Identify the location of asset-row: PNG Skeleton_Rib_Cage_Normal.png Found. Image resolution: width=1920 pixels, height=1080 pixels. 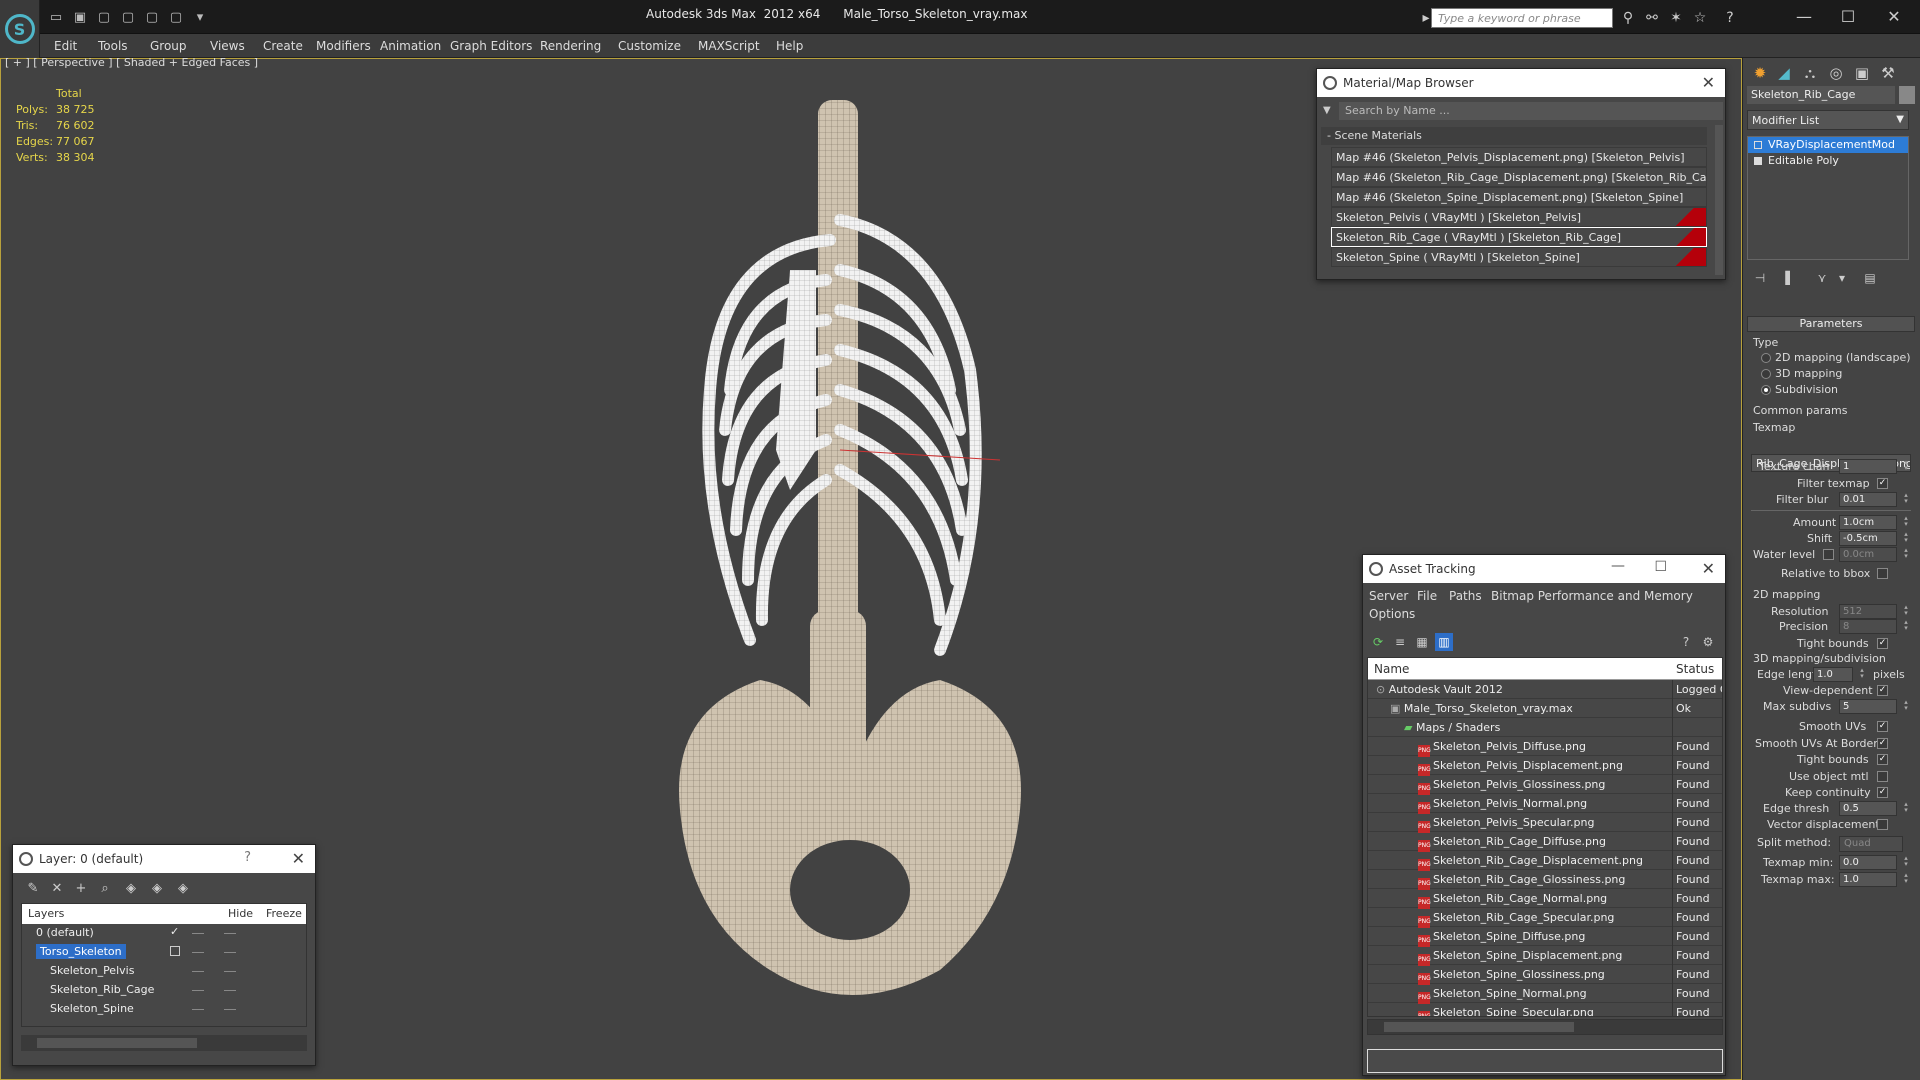
(1545, 899).